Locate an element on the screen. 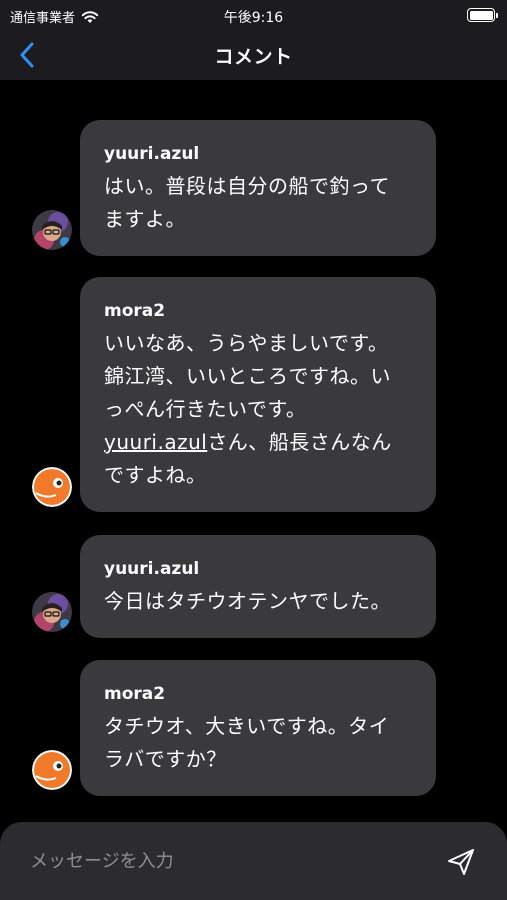  comment-bubble: mora2 タチウオ、大きいですね。タイ ラバですか？ is located at coordinates (258, 728).